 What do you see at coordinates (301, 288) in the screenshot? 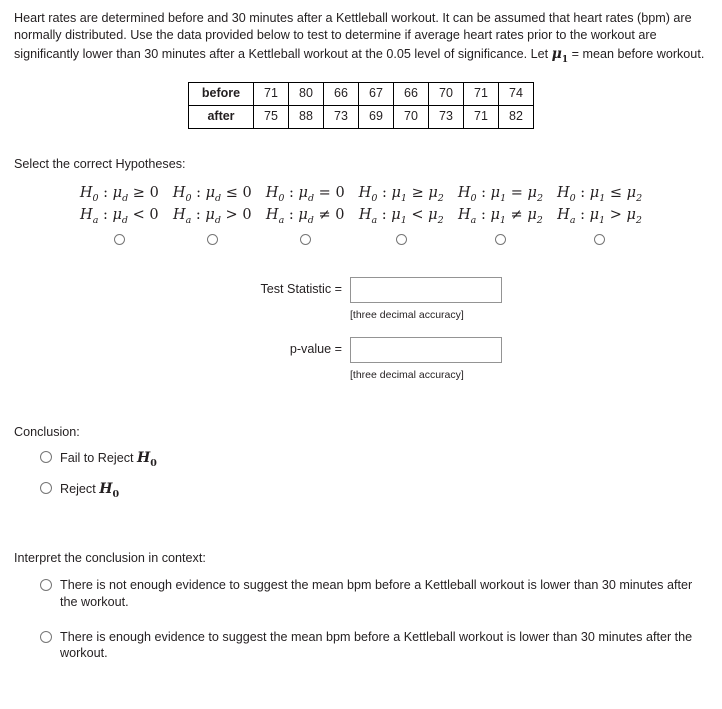
I see `test-statistic-label: Test Statistic =` at bounding box center [301, 288].